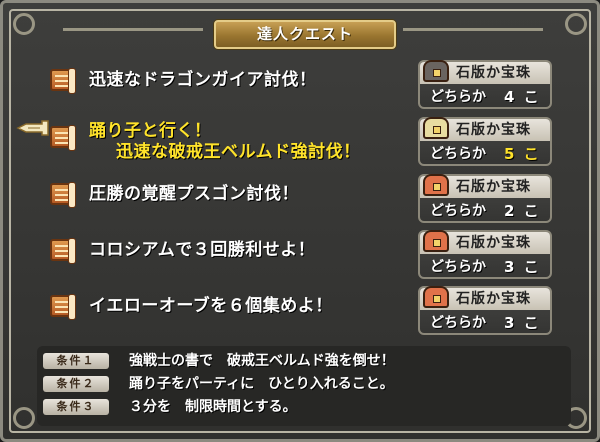 The image size is (600, 442). I want to click on quest-name: 圧勝の覚醒プスゴン討伐！, so click(194, 194).